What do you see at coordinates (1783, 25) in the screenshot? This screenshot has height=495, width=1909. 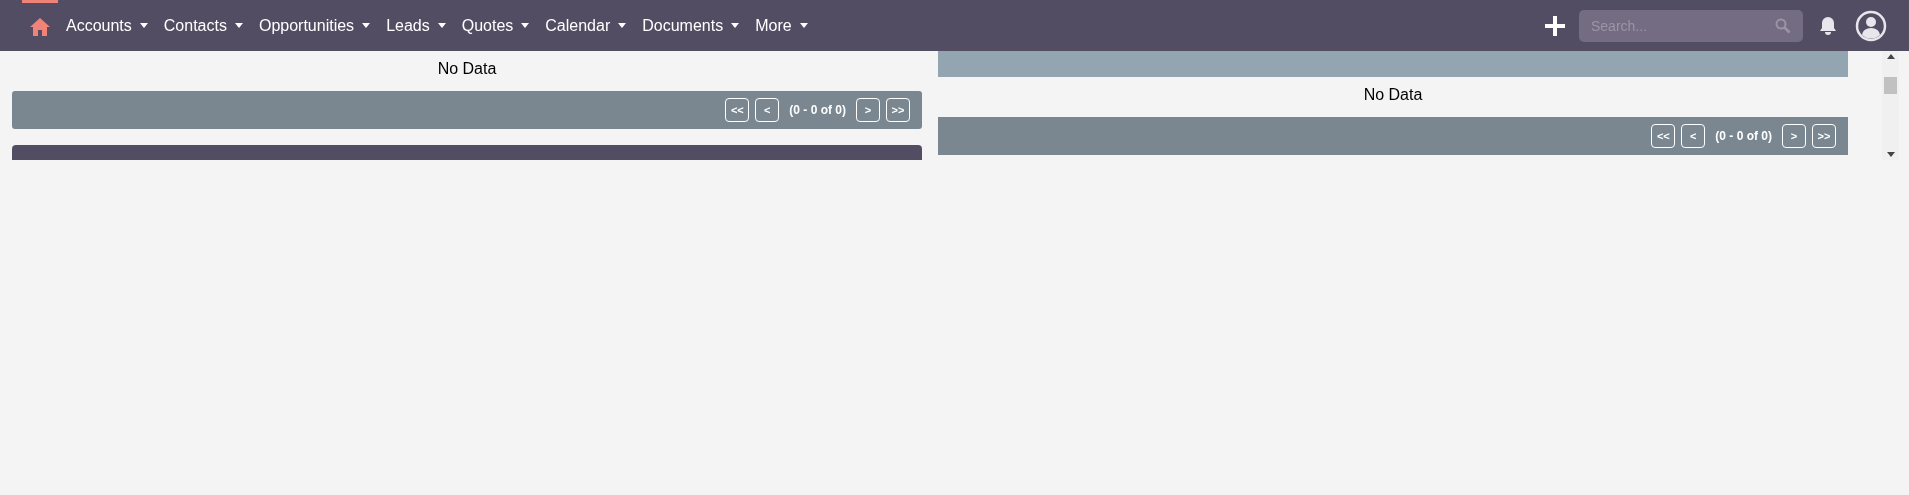 I see `search-icon` at bounding box center [1783, 25].